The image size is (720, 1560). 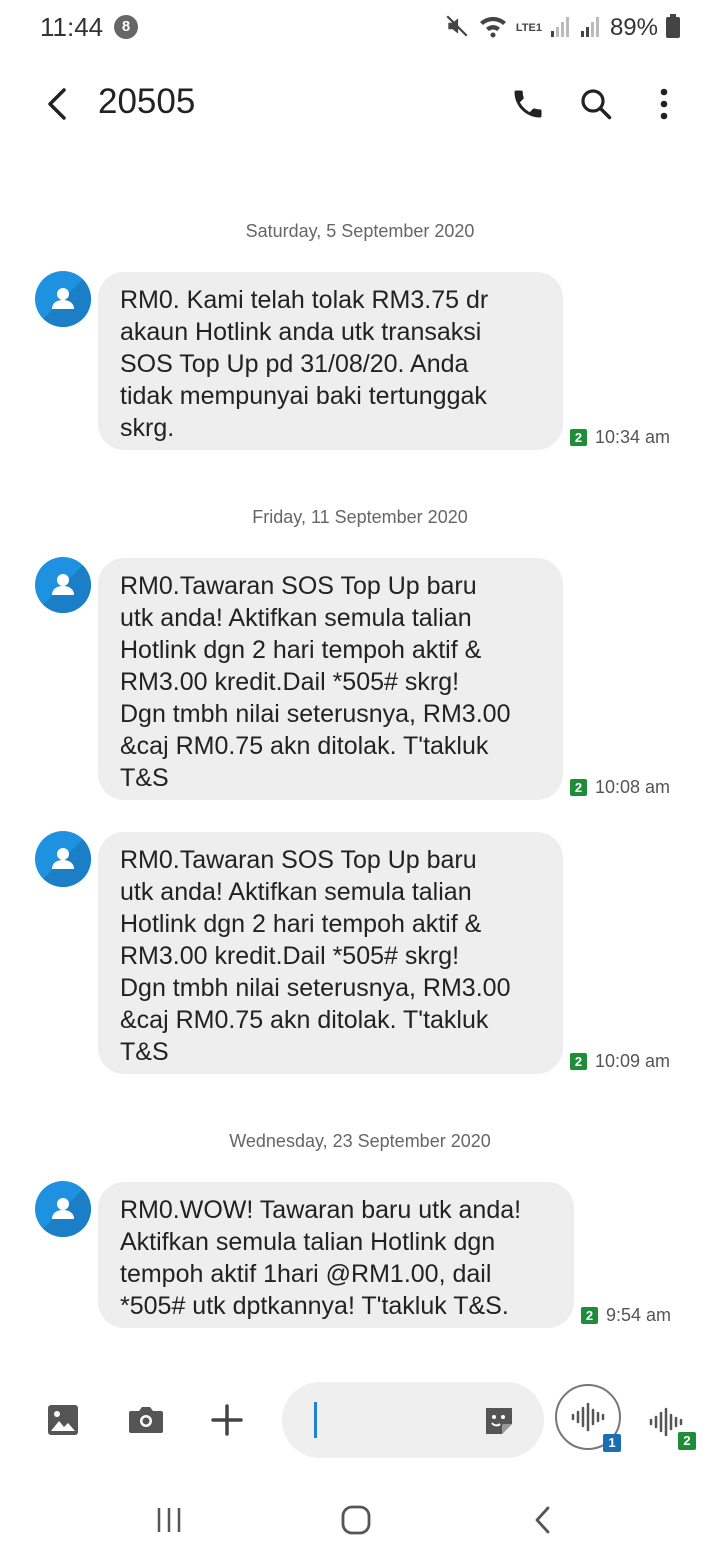 I want to click on gallery-button, so click(x=63, y=1420).